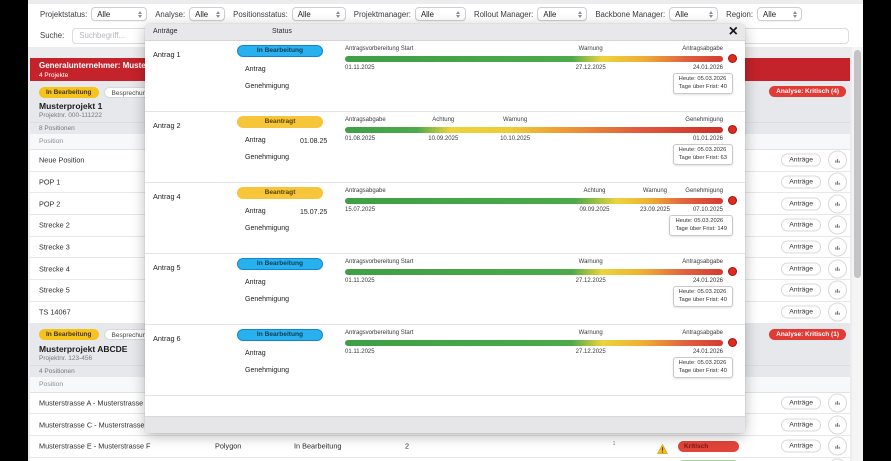  What do you see at coordinates (314, 141) in the screenshot?
I see `sub-item-antrag-date: 01.08.25` at bounding box center [314, 141].